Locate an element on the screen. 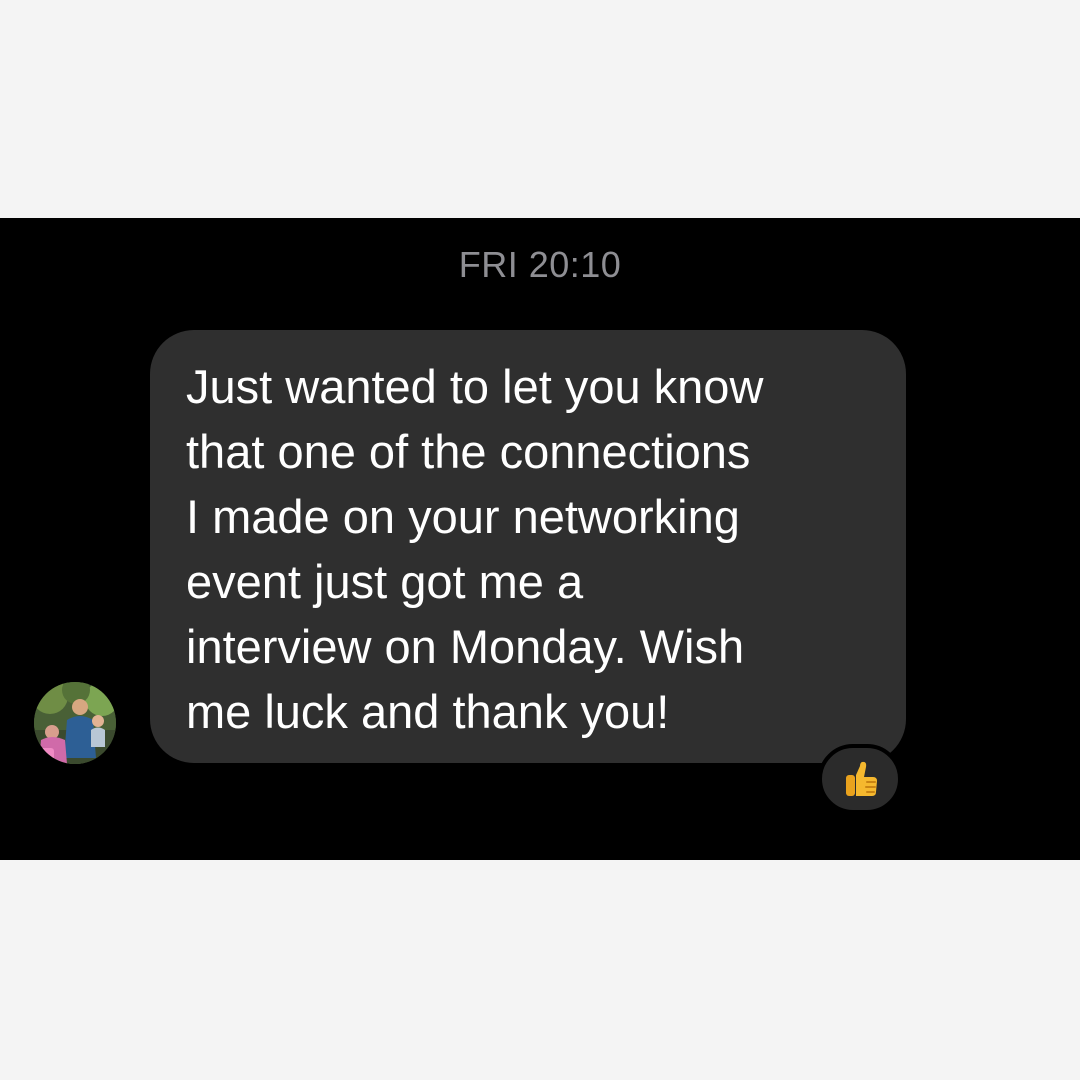  avatar-photo-icon is located at coordinates (75, 723).